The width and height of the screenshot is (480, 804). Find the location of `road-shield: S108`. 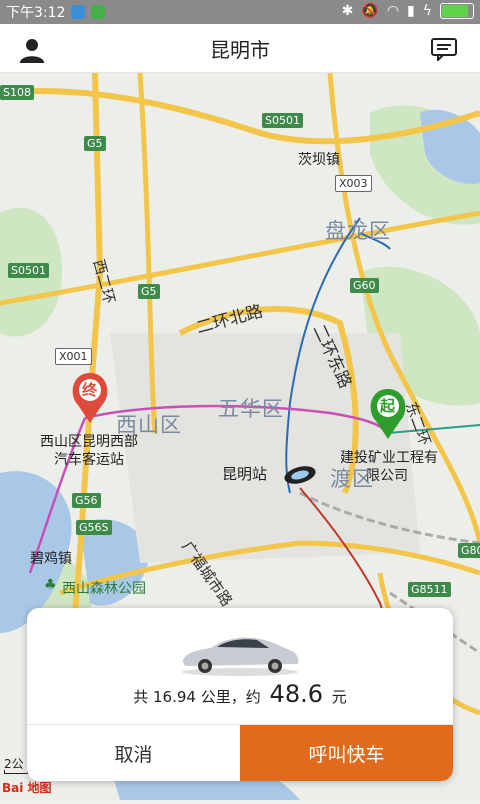

road-shield: S108 is located at coordinates (17, 92).